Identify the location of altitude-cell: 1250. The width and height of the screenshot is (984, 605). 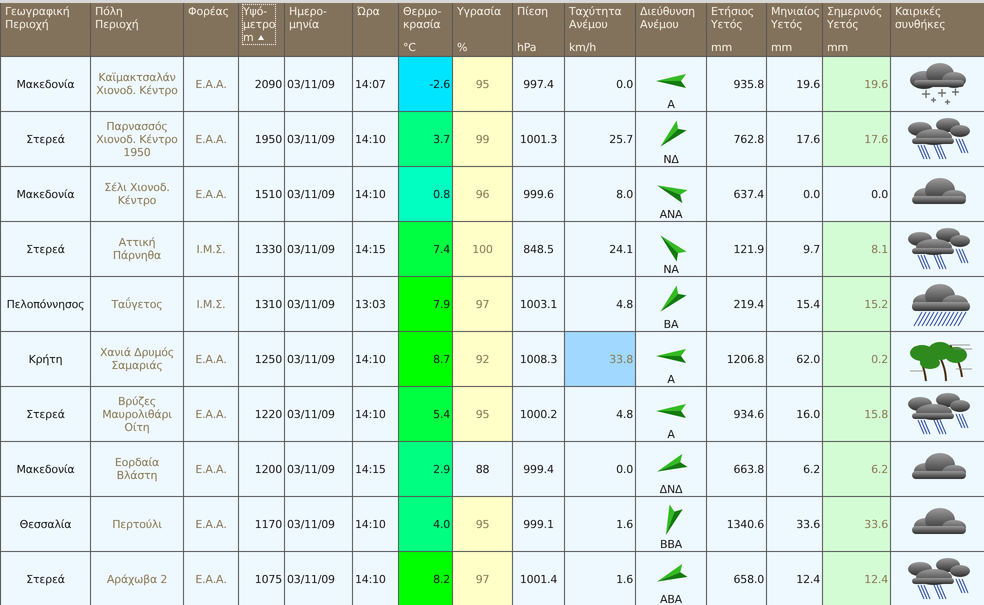
(268, 359).